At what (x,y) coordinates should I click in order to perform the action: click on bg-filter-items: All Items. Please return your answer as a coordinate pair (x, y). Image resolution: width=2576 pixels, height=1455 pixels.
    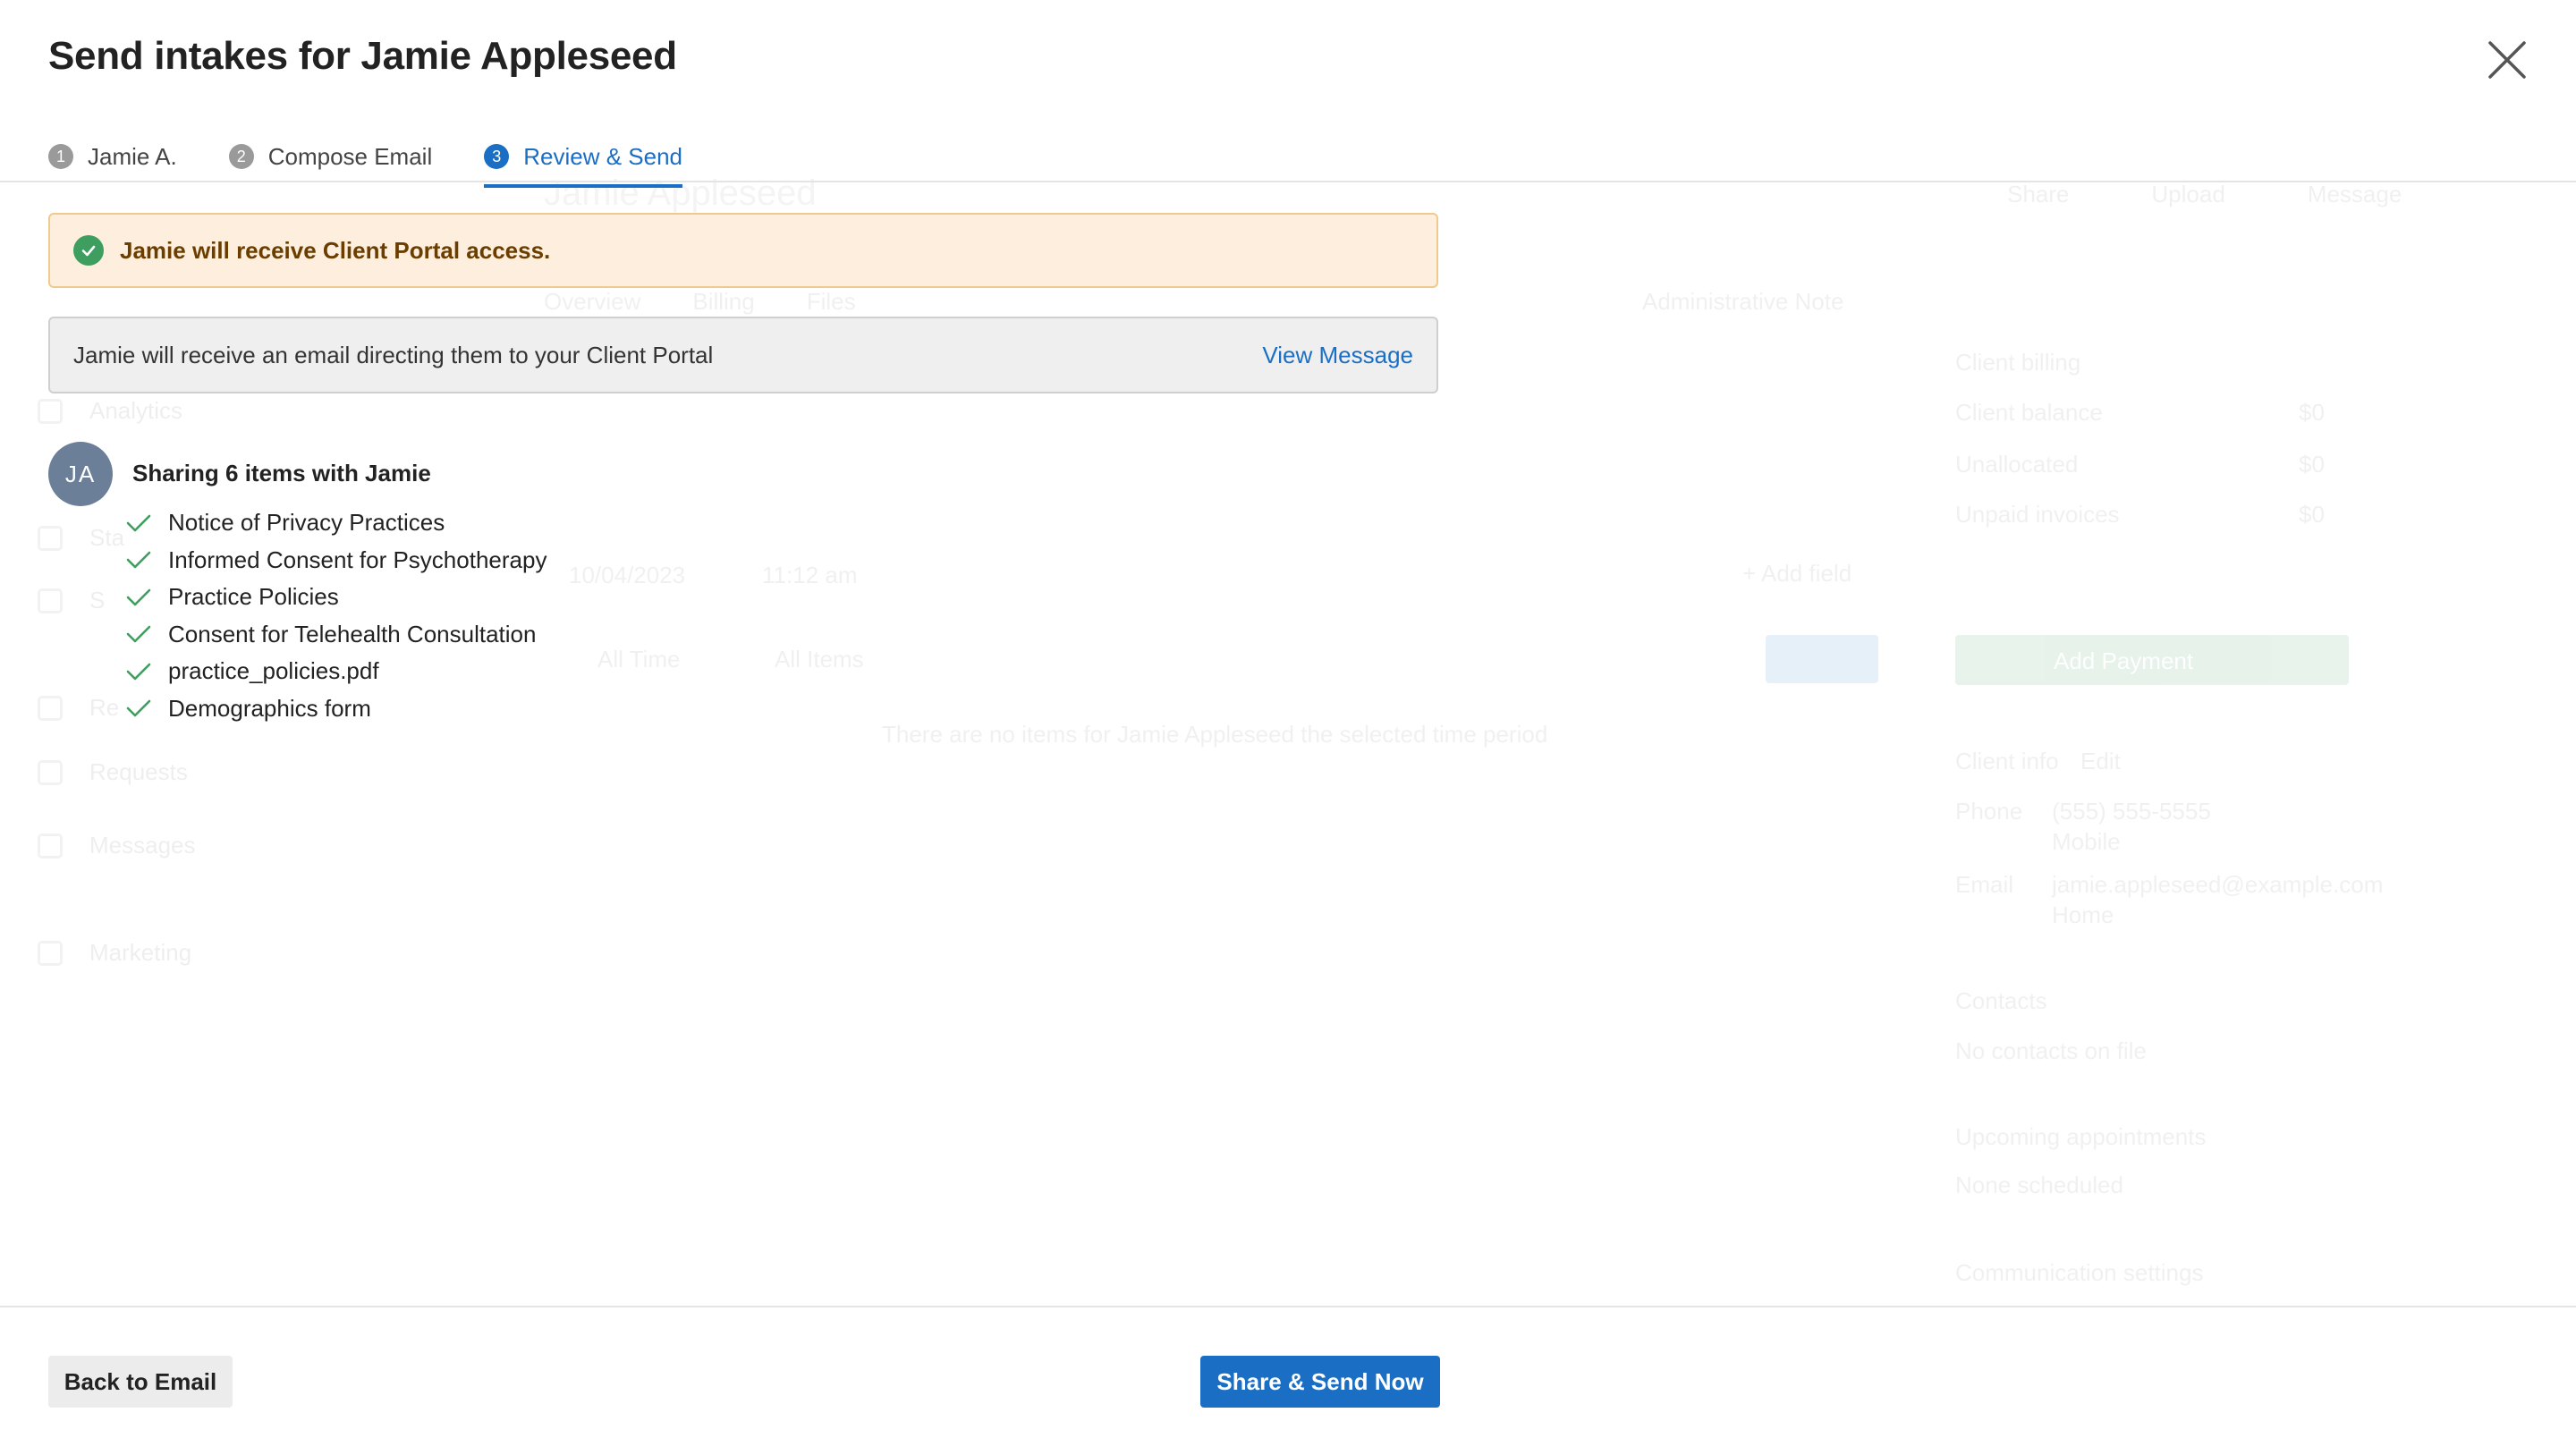
    Looking at the image, I should click on (819, 659).